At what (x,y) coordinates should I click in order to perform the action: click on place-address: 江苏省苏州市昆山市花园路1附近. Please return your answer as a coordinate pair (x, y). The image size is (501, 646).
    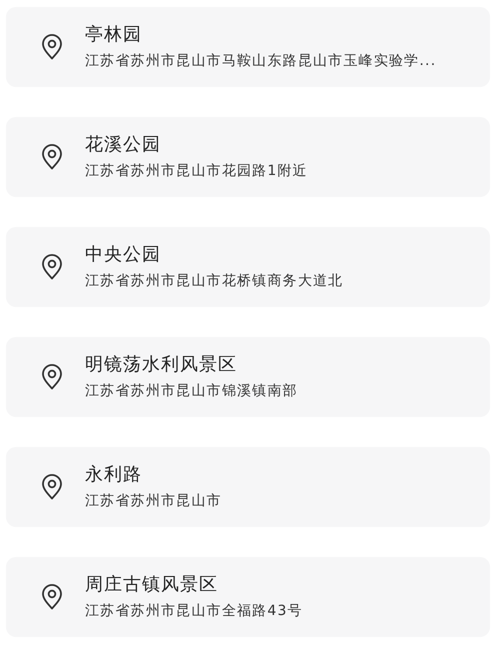
    Looking at the image, I should click on (196, 171).